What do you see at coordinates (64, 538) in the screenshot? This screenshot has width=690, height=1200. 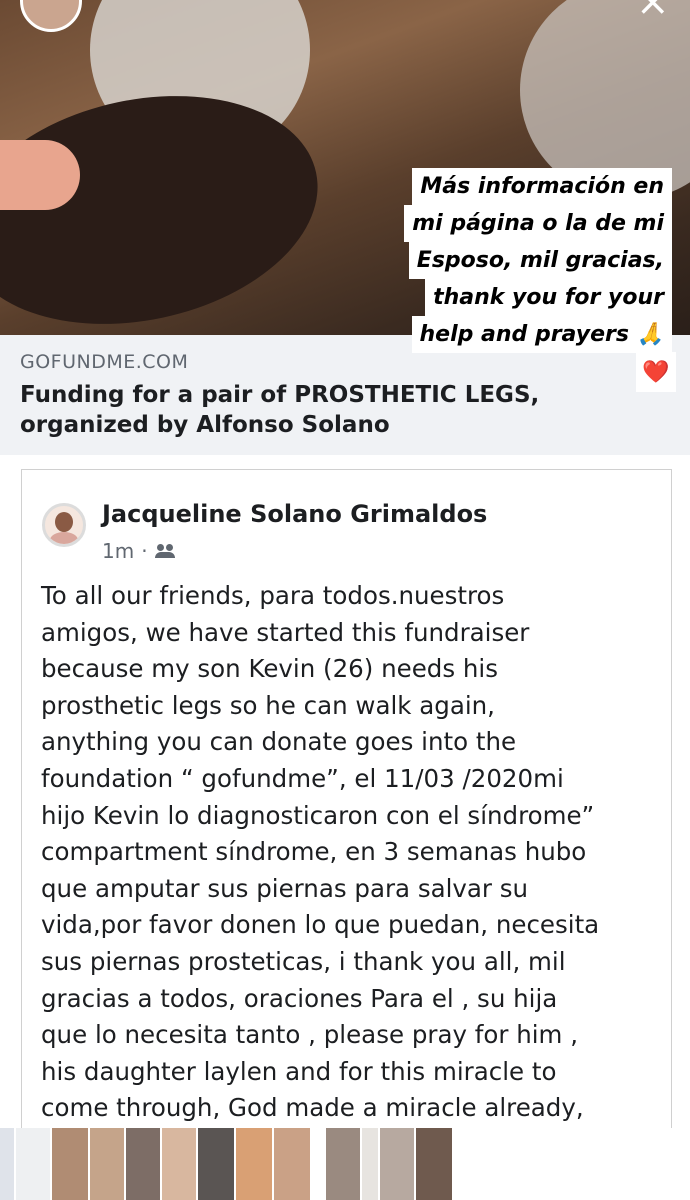 I see `avatar-body` at bounding box center [64, 538].